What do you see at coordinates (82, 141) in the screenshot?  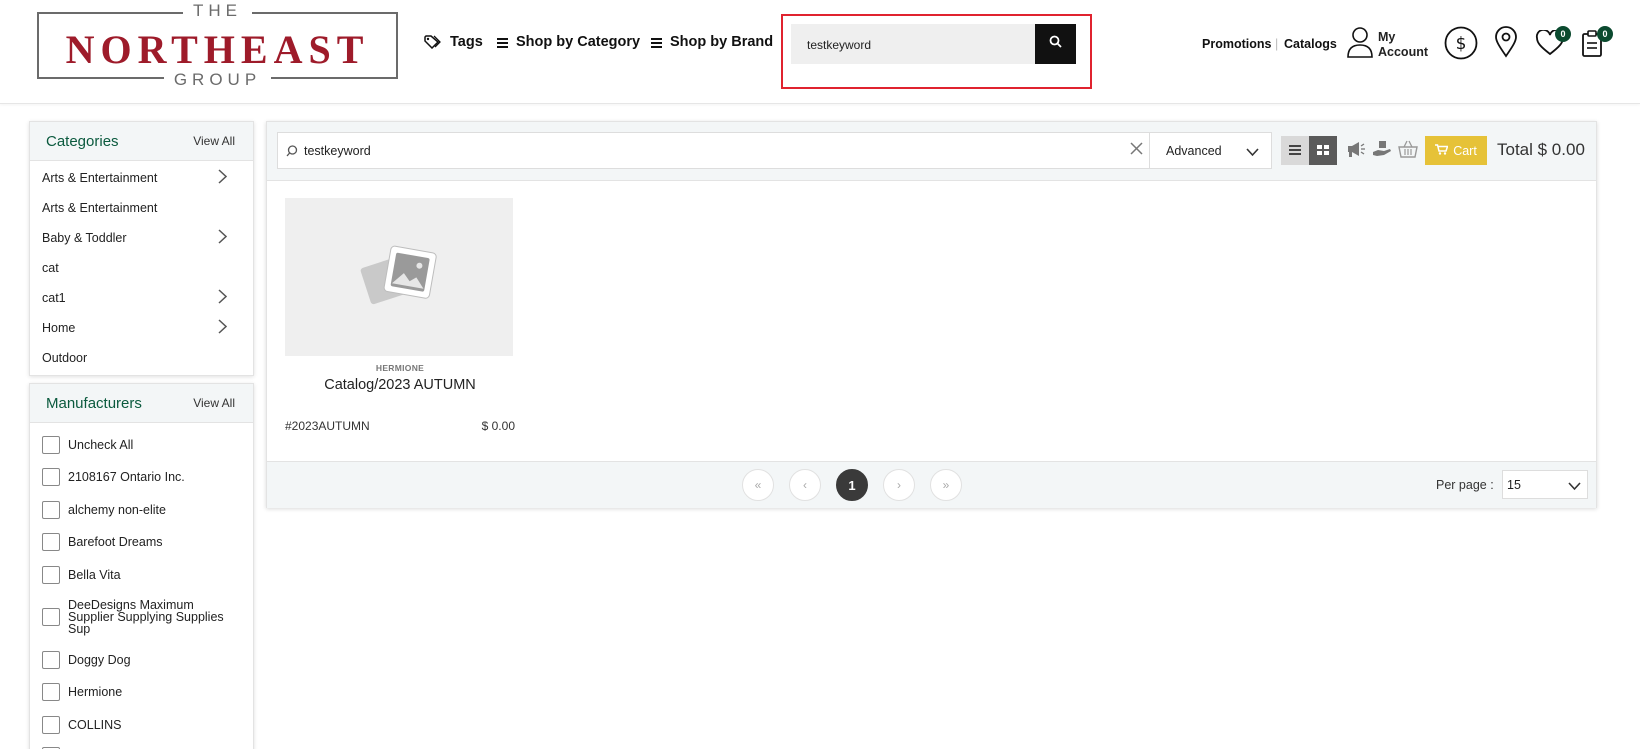 I see `categories-title: Categories` at bounding box center [82, 141].